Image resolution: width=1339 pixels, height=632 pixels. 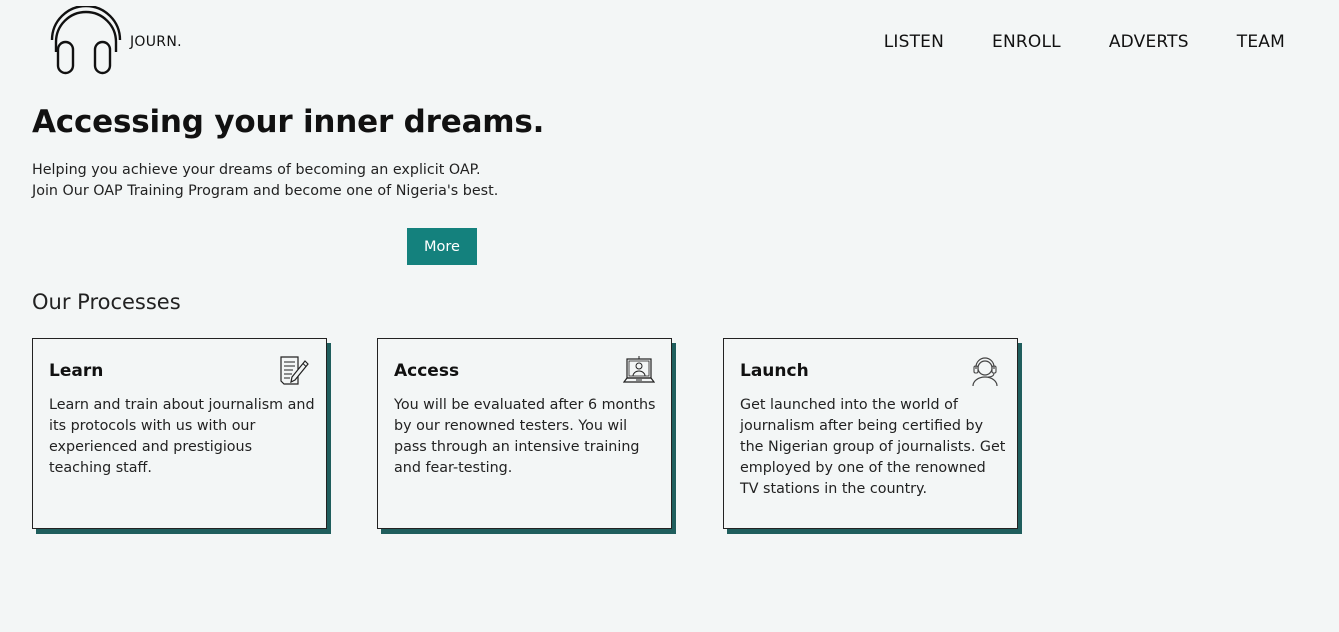 I want to click on card-title: Access, so click(x=427, y=371).